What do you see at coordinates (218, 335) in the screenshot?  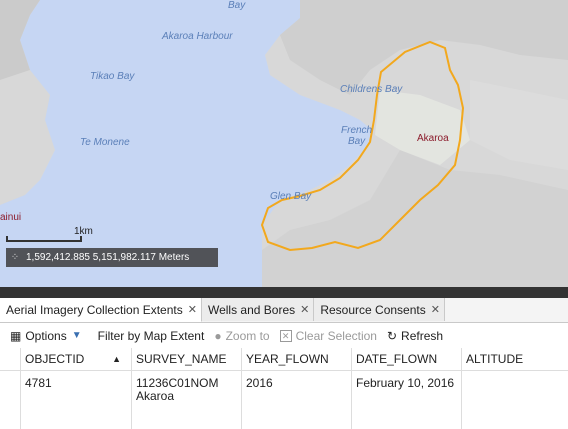 I see `location-pin-icon: ●` at bounding box center [218, 335].